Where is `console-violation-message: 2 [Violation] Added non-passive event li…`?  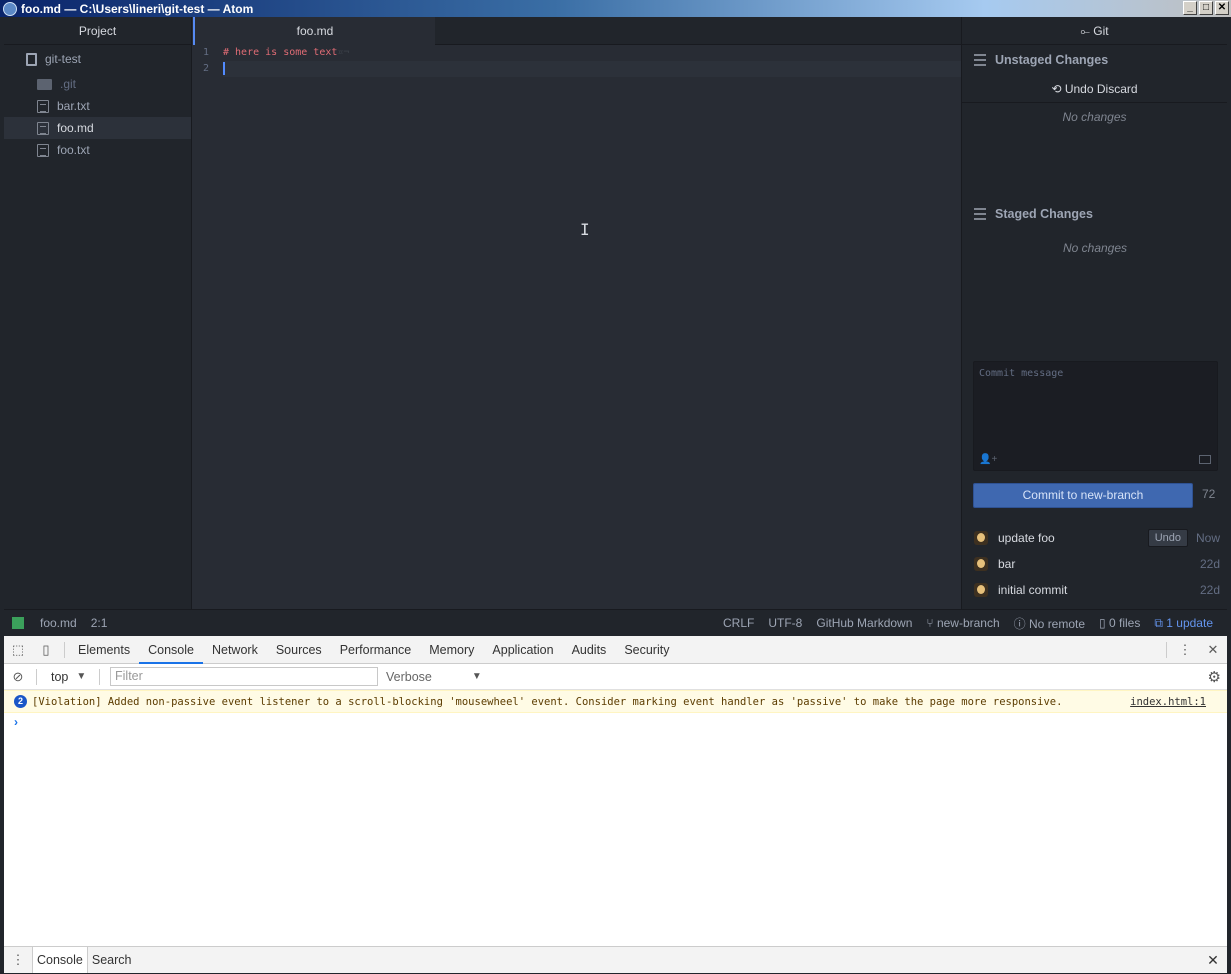 console-violation-message: 2 [Violation] Added non-passive event li… is located at coordinates (615, 701).